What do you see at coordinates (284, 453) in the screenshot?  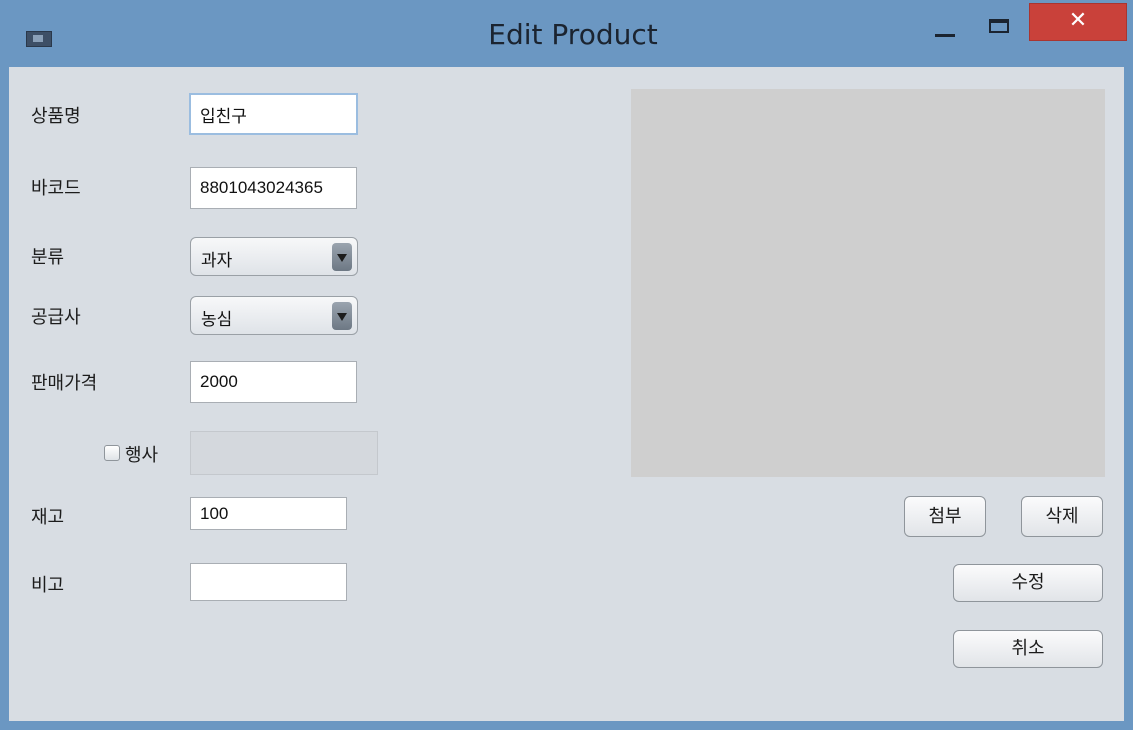 I see `event-input` at bounding box center [284, 453].